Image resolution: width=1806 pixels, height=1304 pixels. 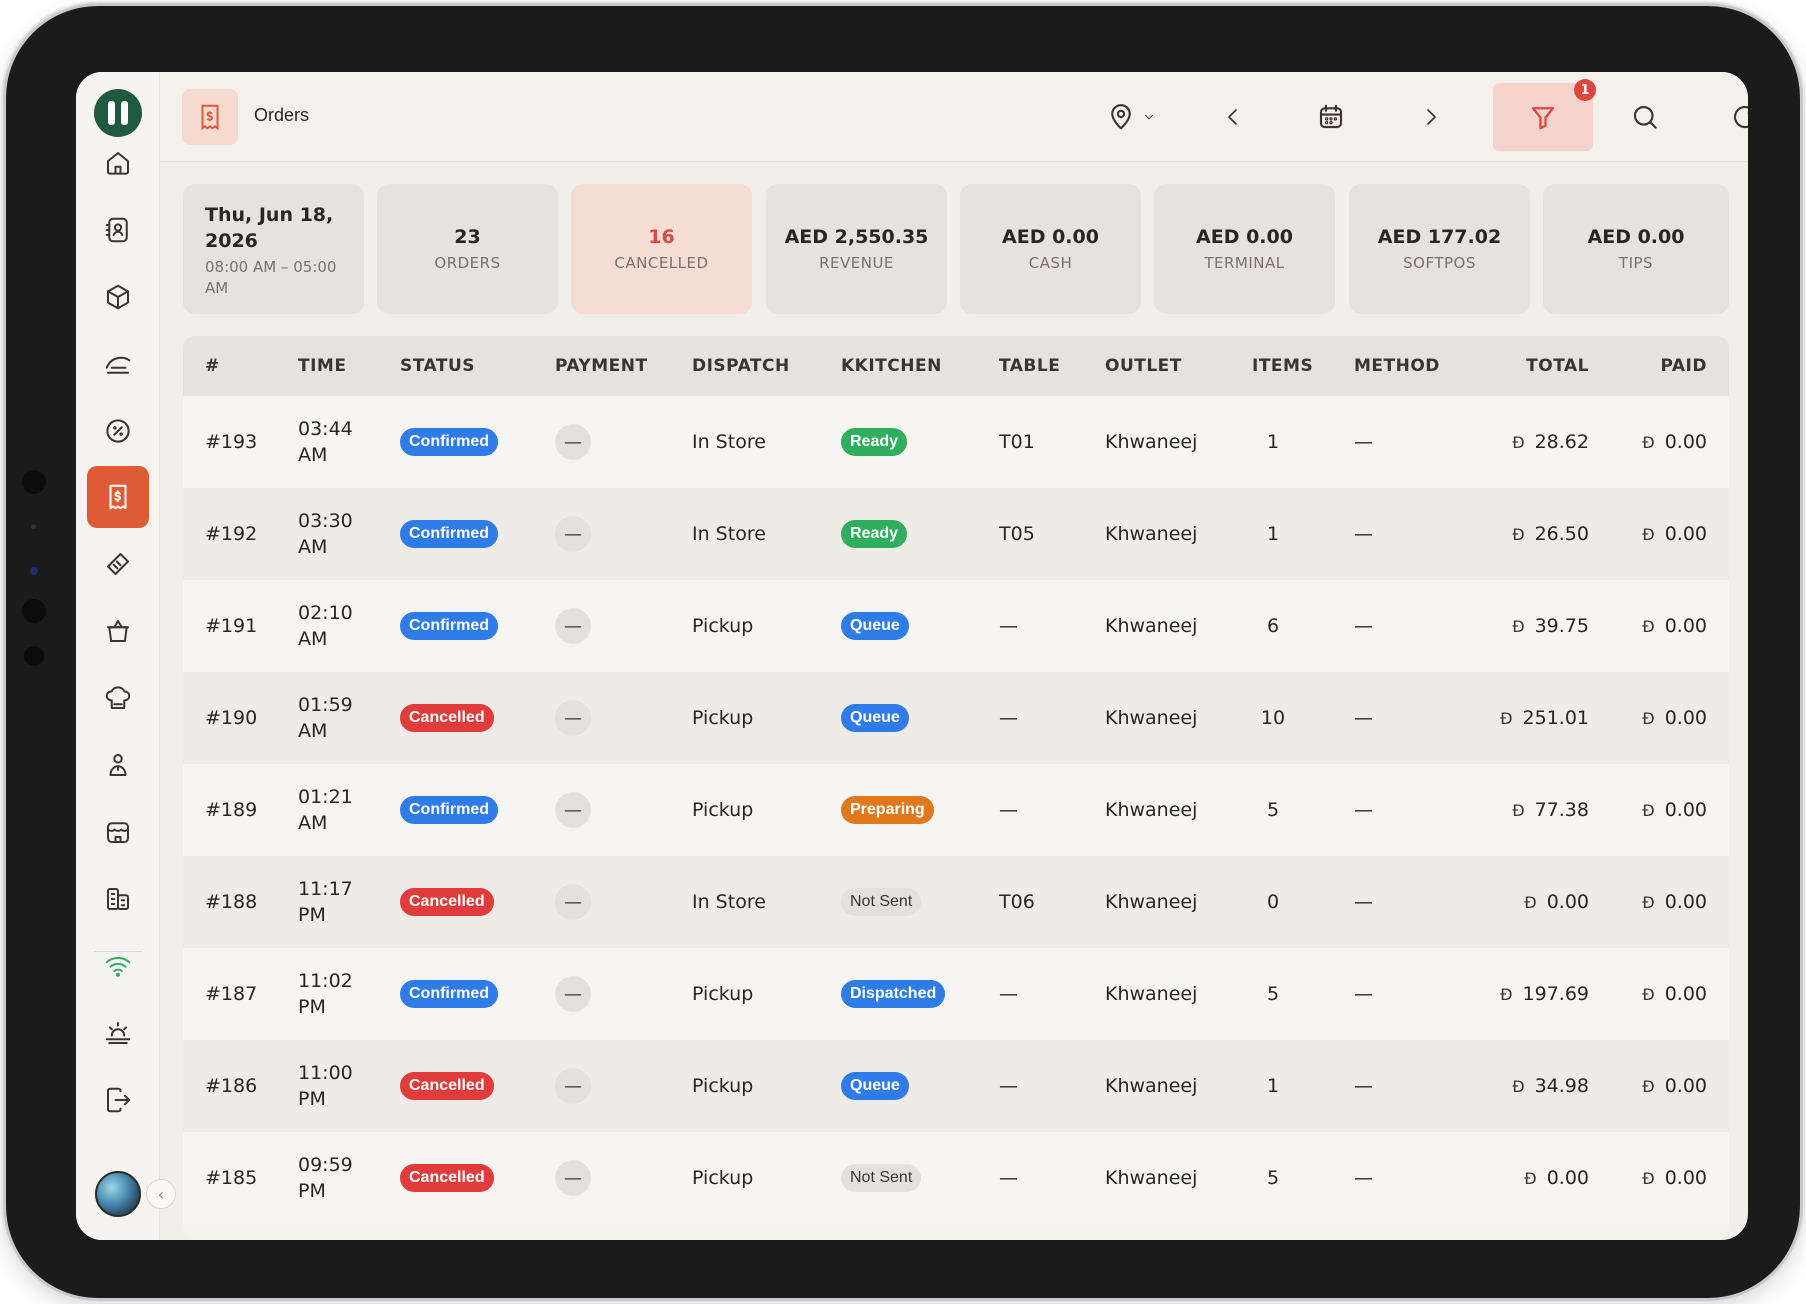 What do you see at coordinates (1029, 366) in the screenshot?
I see `col-header-table: TABLE` at bounding box center [1029, 366].